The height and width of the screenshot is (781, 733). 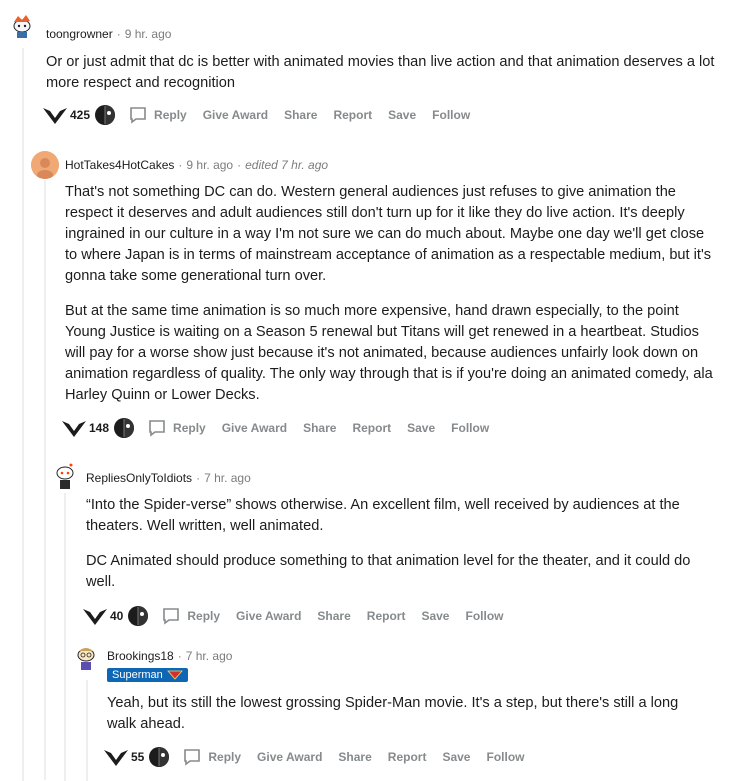 I want to click on comment-meta: toongrowner · 9 hr. ago, so click(x=108, y=34).